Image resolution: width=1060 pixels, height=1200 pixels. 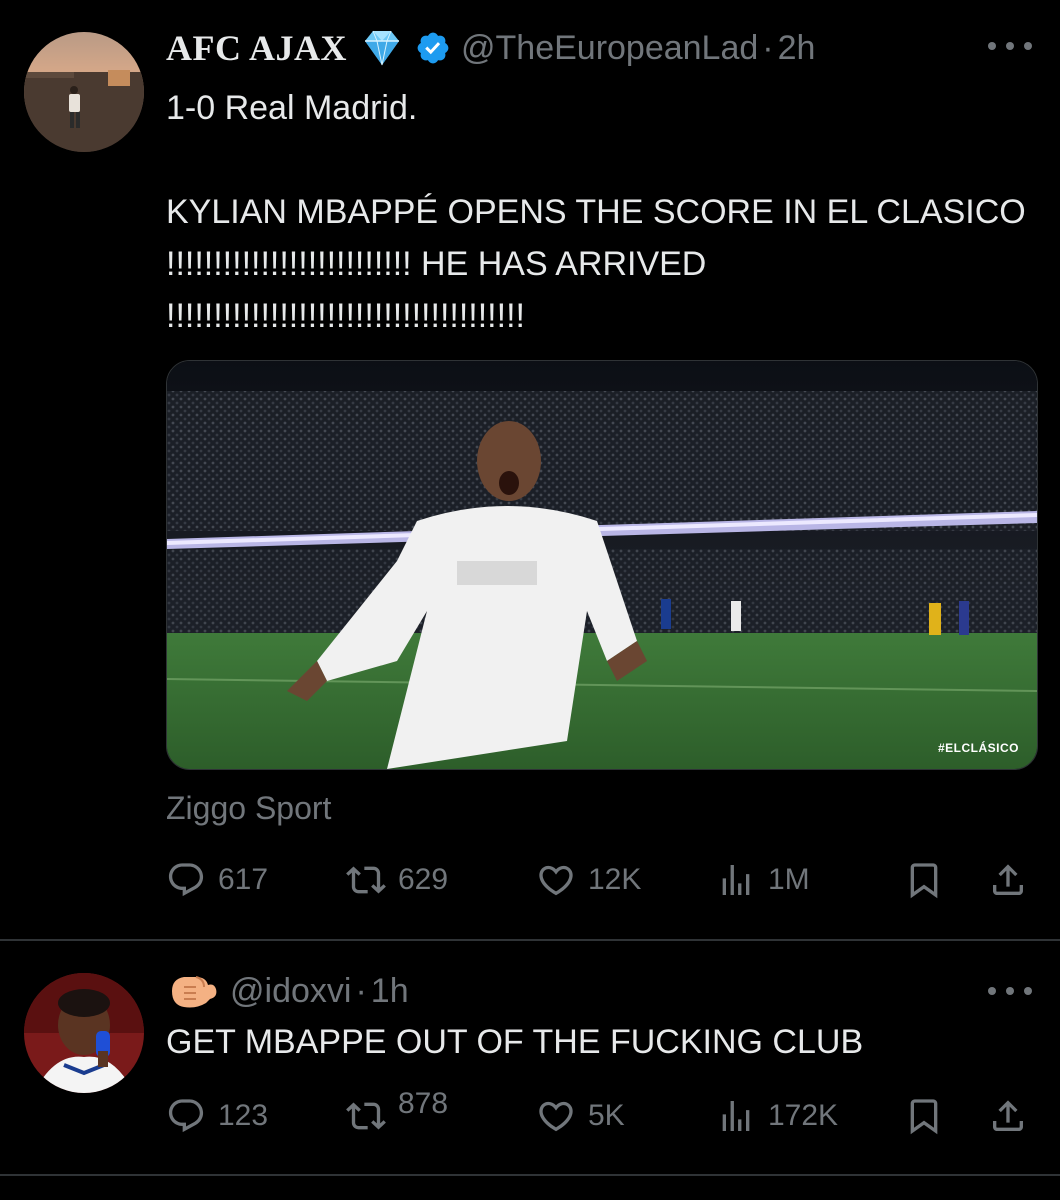 I want to click on view-count: 1M, so click(x=789, y=879).